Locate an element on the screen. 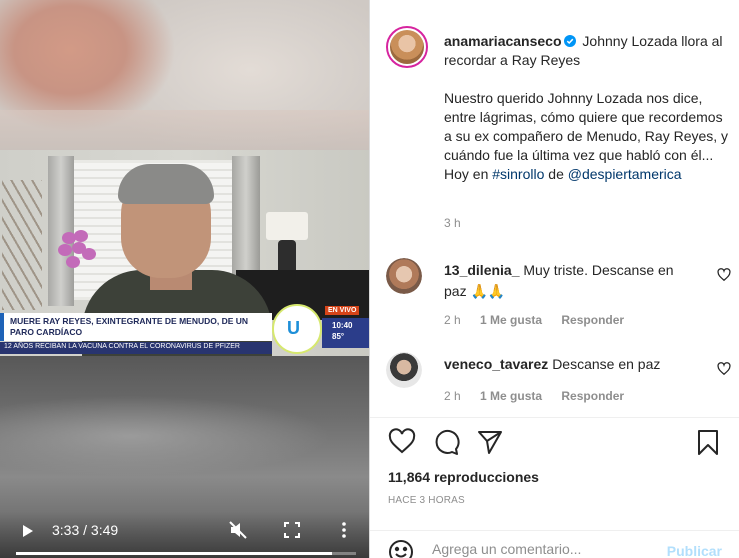 The height and width of the screenshot is (558, 739). tv-temperature: 85° is located at coordinates (338, 336).